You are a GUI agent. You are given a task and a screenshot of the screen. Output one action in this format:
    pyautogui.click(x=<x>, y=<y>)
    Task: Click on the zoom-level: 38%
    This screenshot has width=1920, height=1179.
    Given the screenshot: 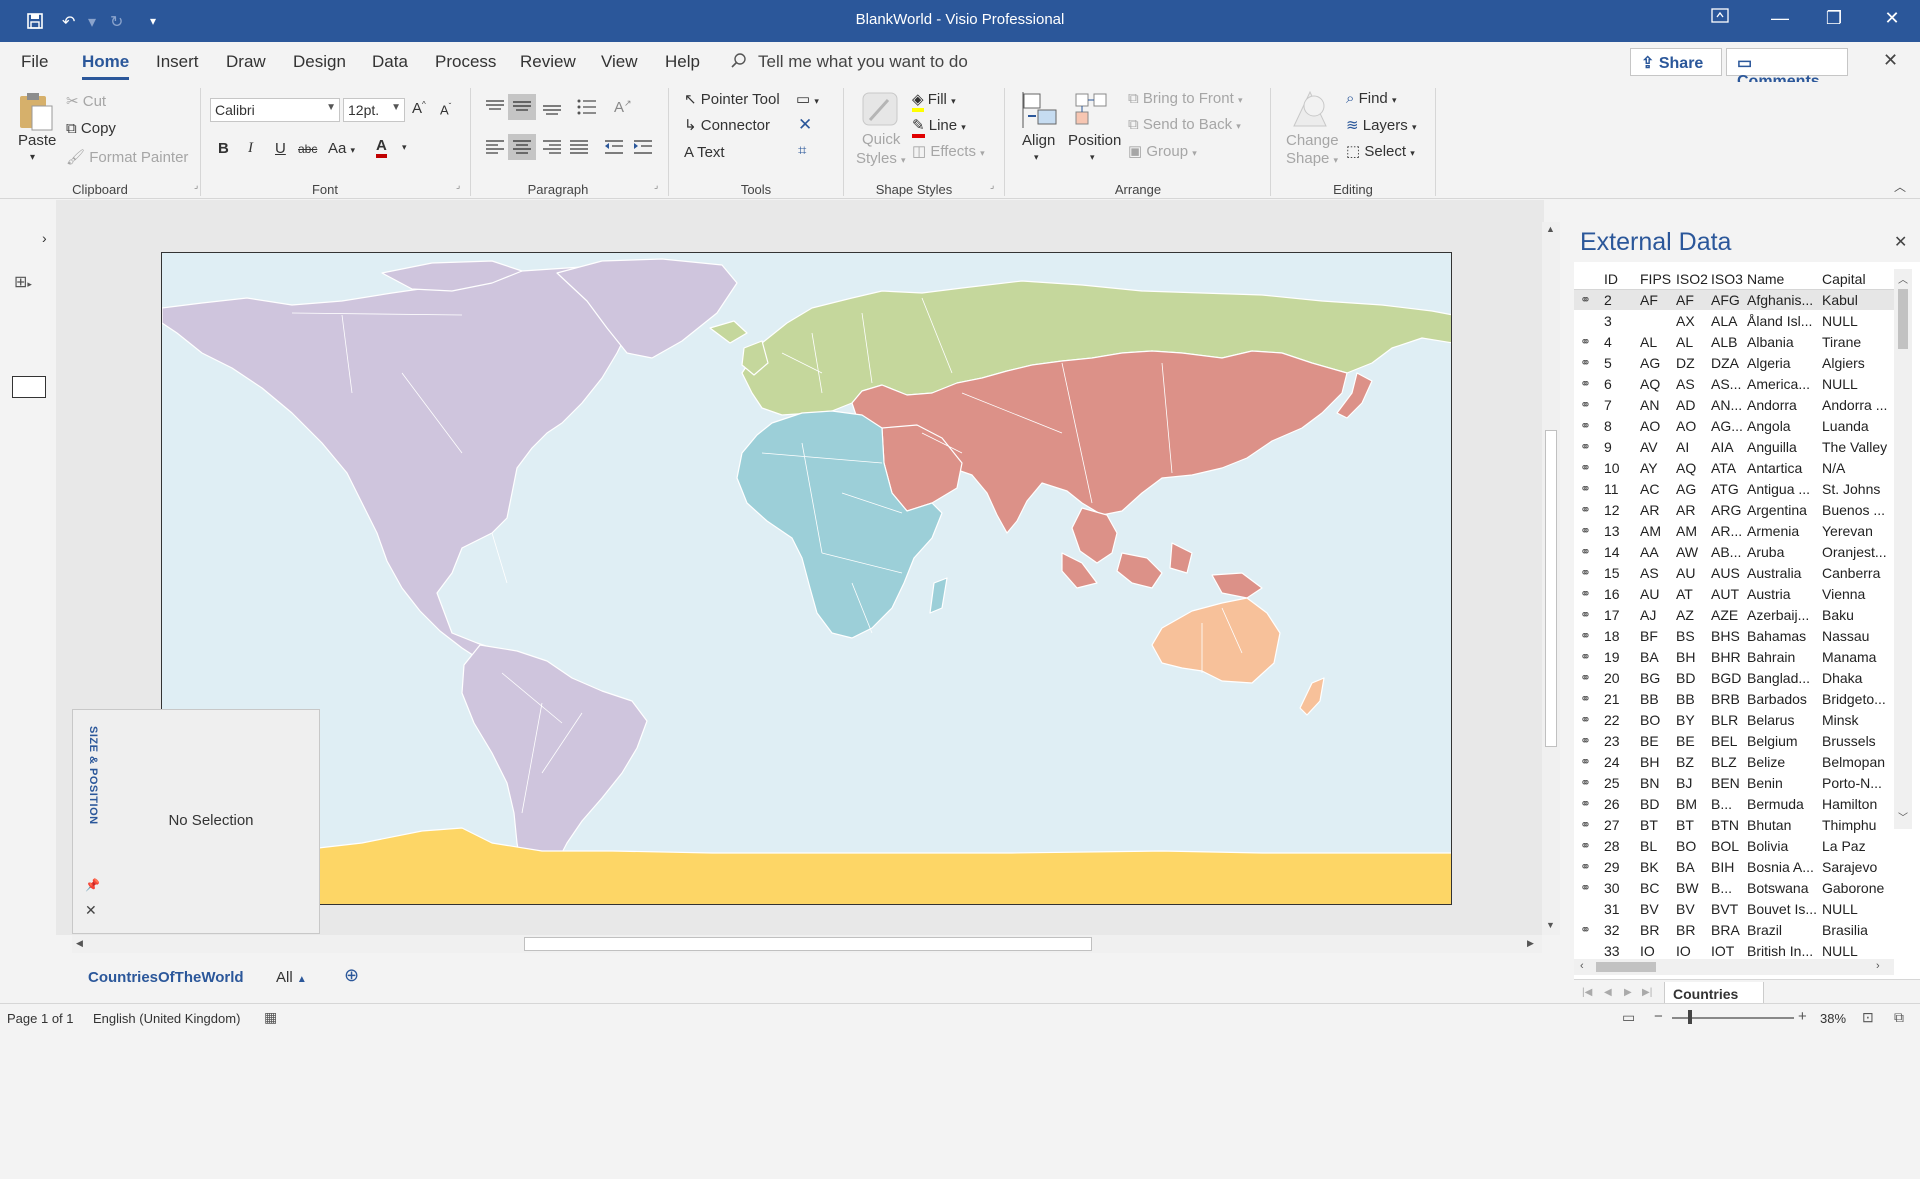 What is the action you would take?
    pyautogui.click(x=1833, y=1018)
    